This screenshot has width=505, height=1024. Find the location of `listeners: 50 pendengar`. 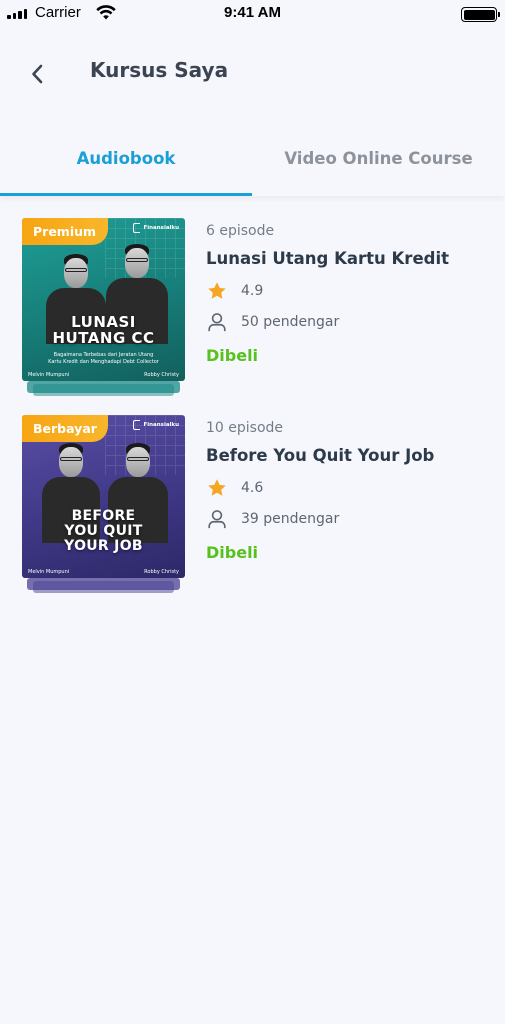

listeners: 50 pendengar is located at coordinates (272, 322).